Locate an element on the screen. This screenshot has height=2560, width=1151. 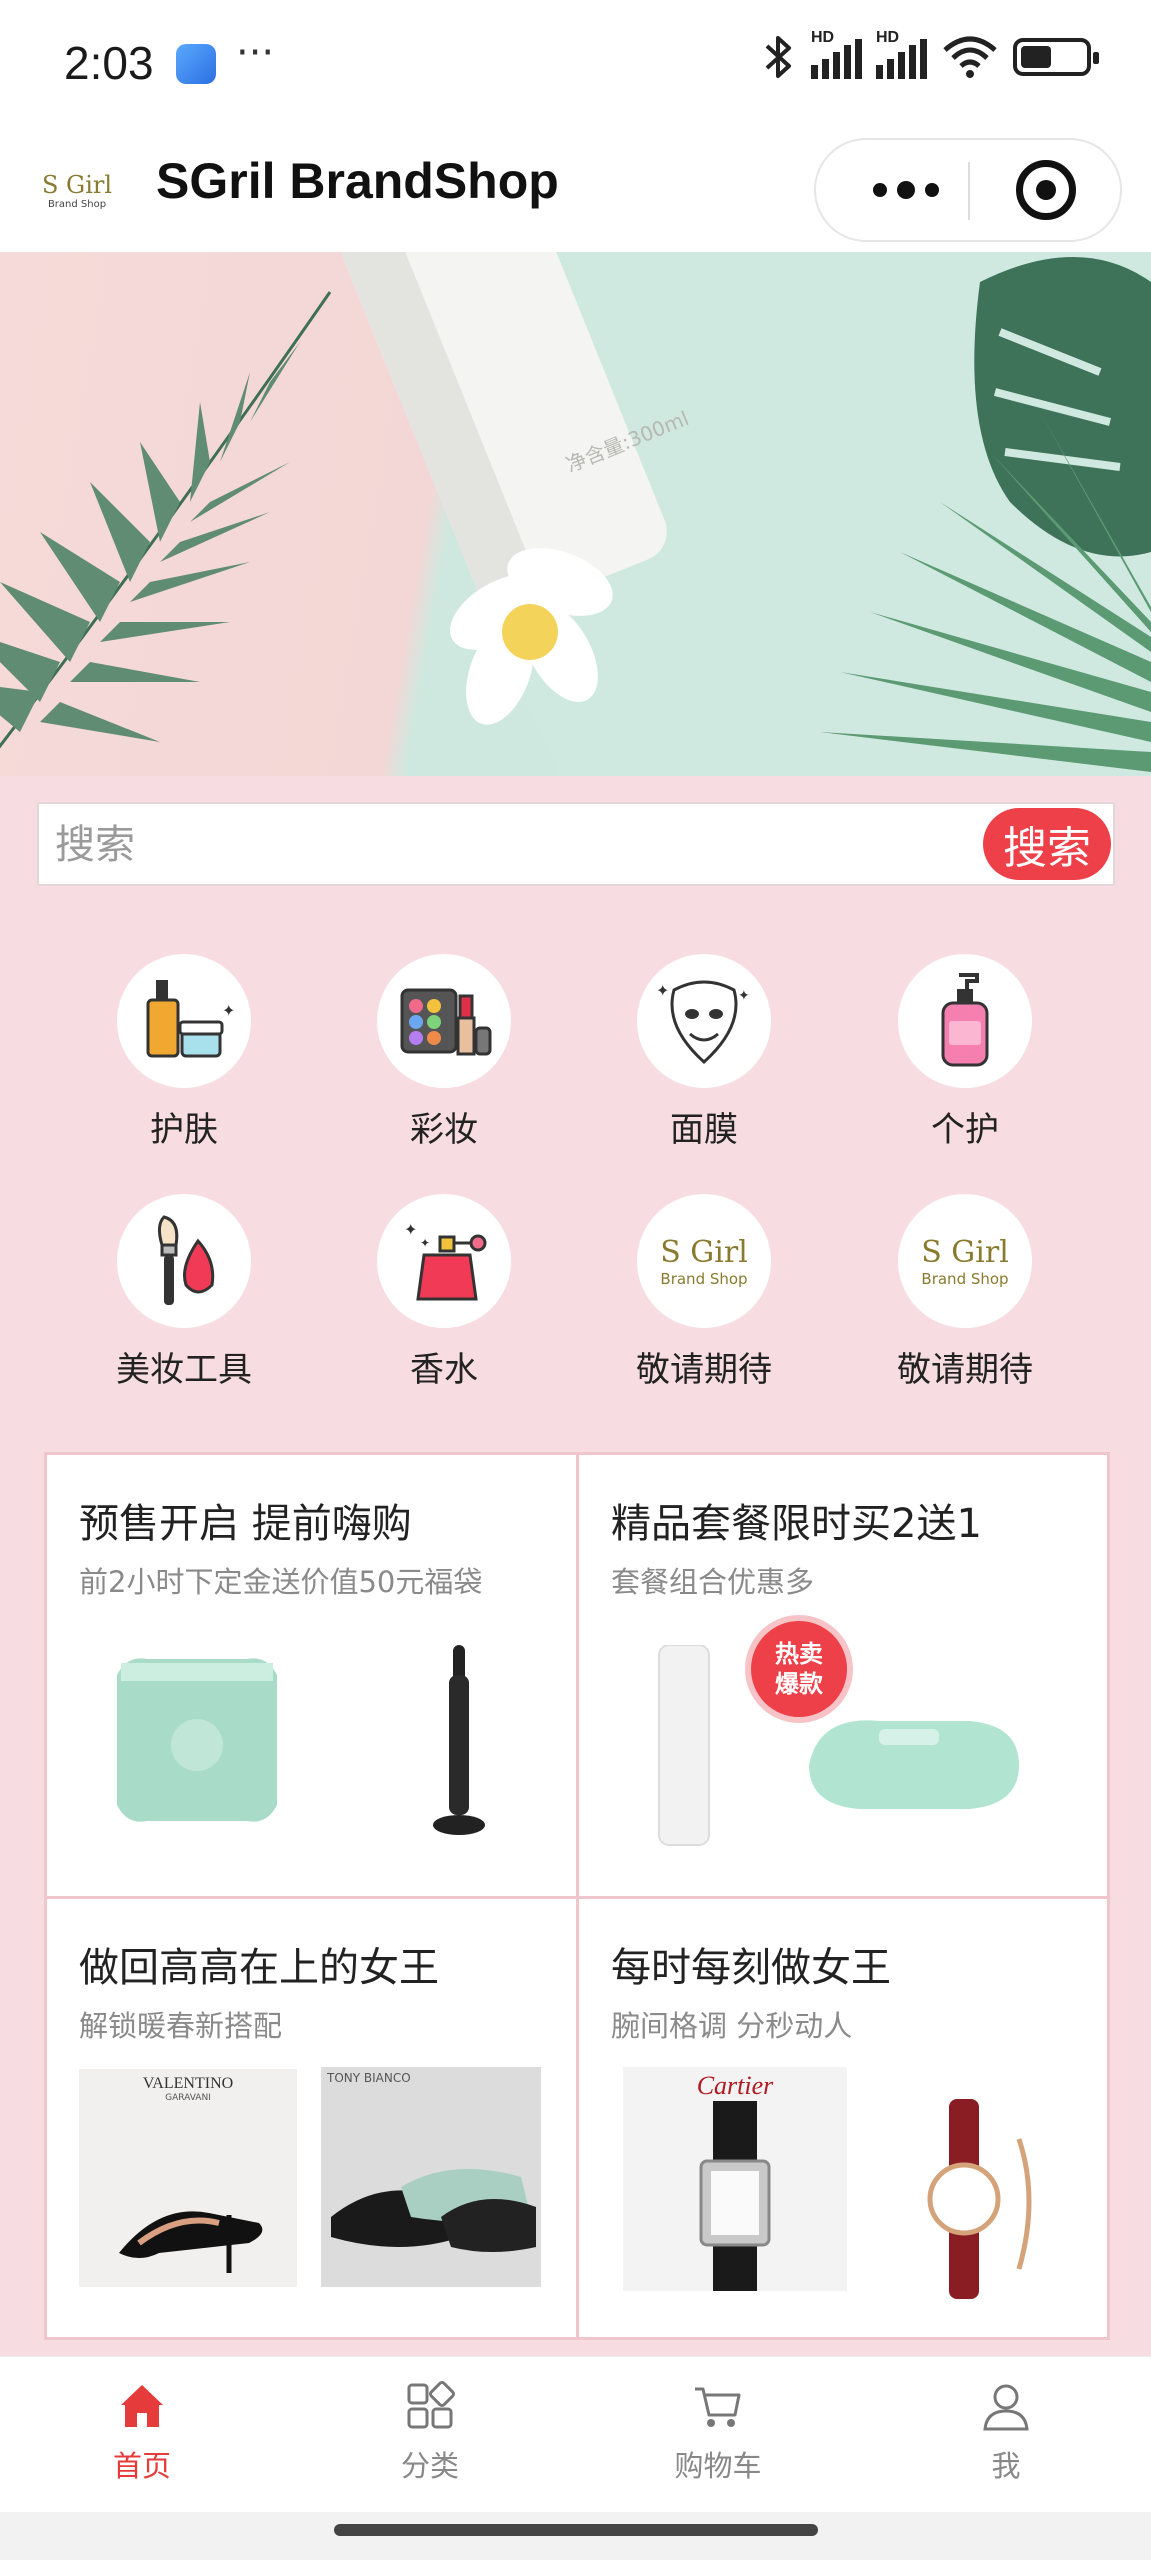
bottom-tab-bar: 首页 分类 购物车 我 is located at coordinates (575, 2442).